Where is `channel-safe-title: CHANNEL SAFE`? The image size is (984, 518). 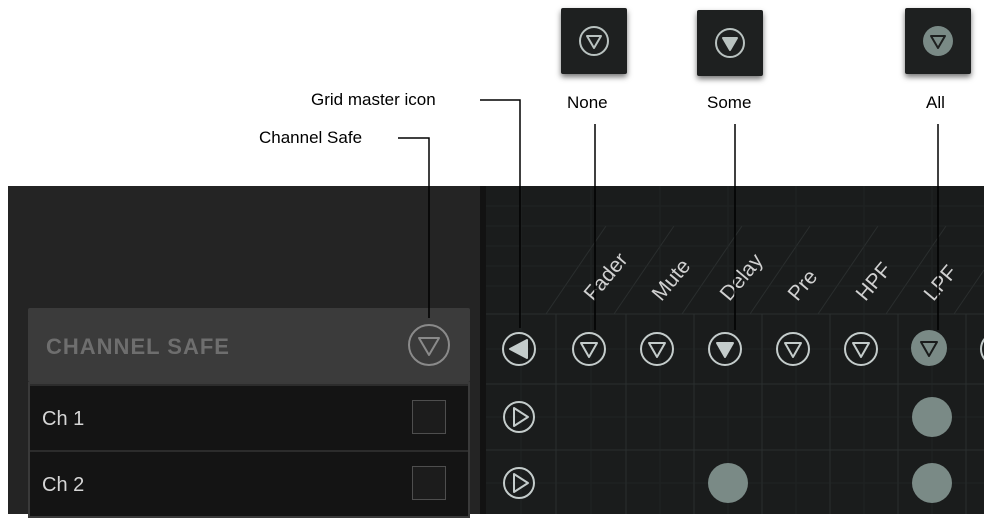
channel-safe-title: CHANNEL SAFE is located at coordinates (138, 346).